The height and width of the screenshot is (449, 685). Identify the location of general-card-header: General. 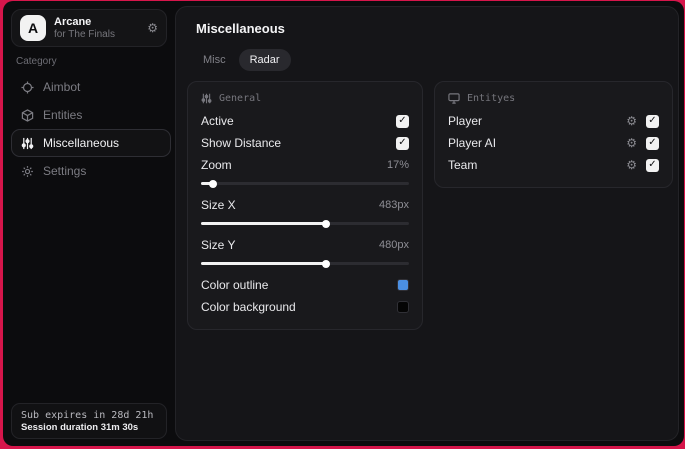
(305, 98).